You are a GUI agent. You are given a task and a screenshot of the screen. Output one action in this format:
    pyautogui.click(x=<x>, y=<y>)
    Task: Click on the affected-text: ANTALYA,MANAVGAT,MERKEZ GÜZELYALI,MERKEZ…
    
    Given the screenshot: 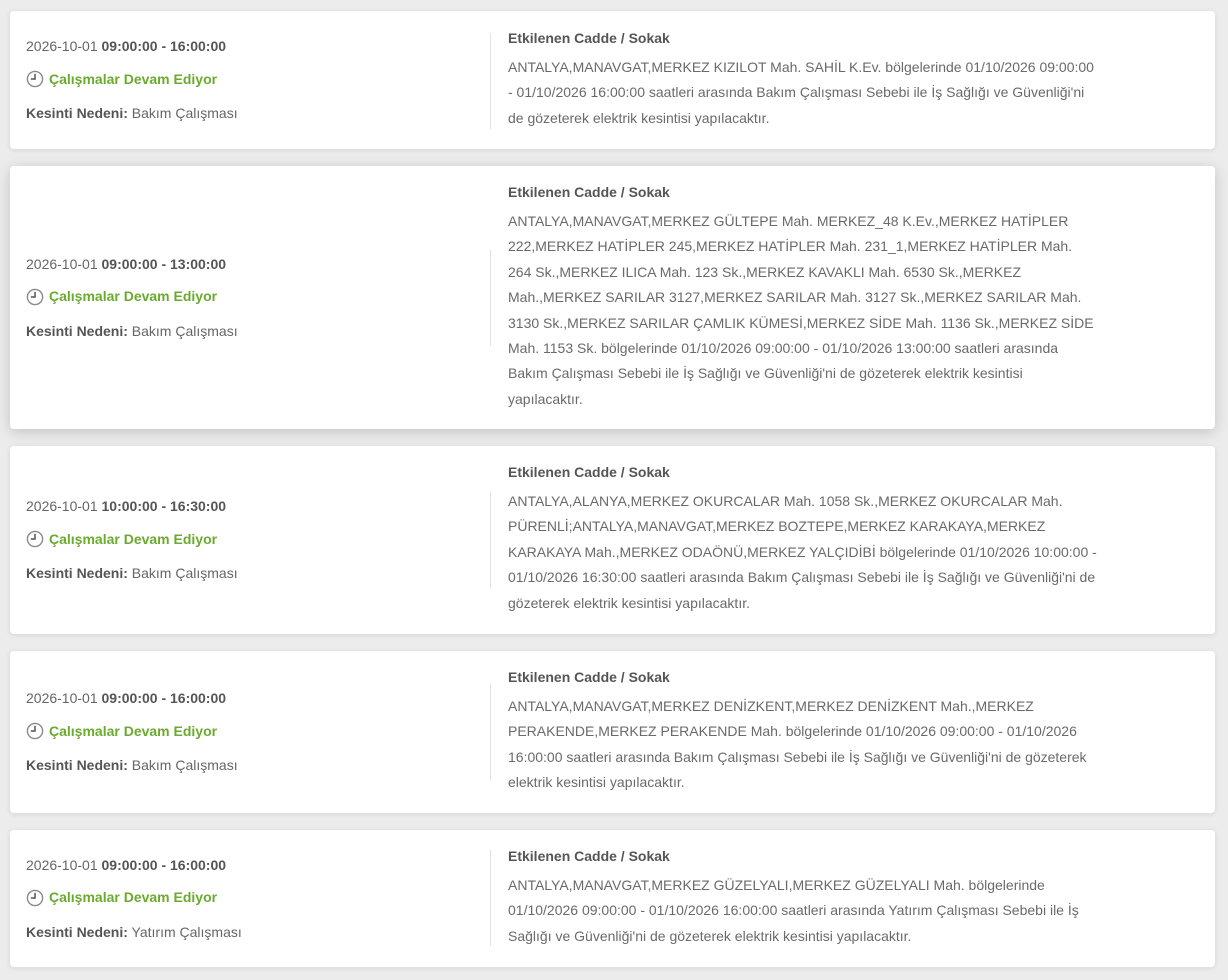 What is the action you would take?
    pyautogui.click(x=793, y=910)
    